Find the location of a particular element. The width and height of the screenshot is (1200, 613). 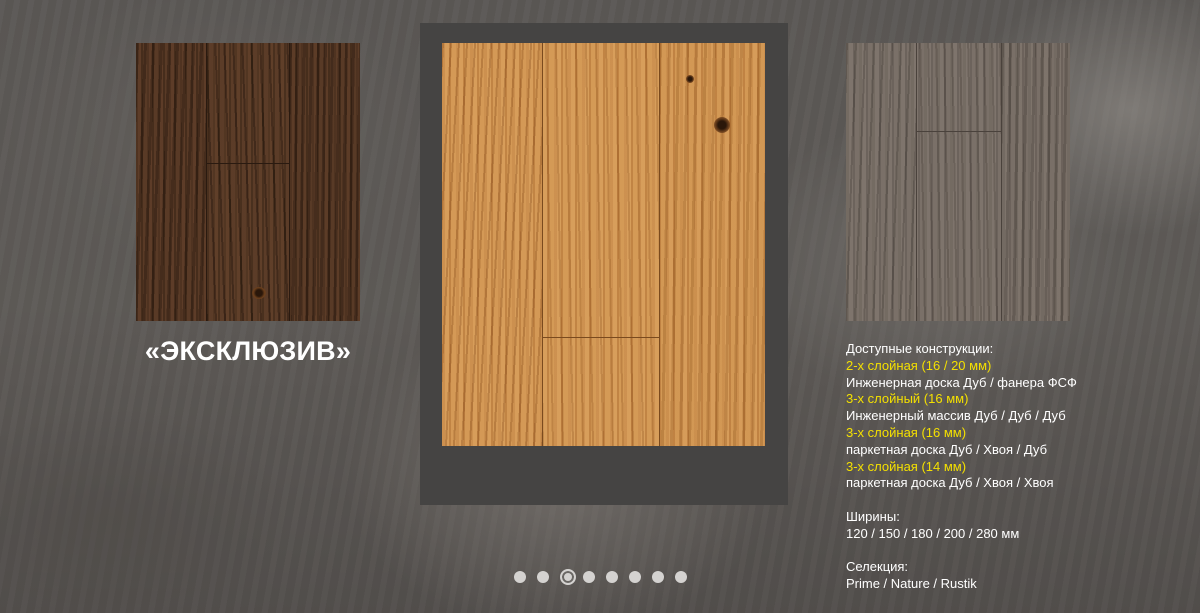

constructions-heading: Доступные конструкции: is located at coordinates (920, 348).